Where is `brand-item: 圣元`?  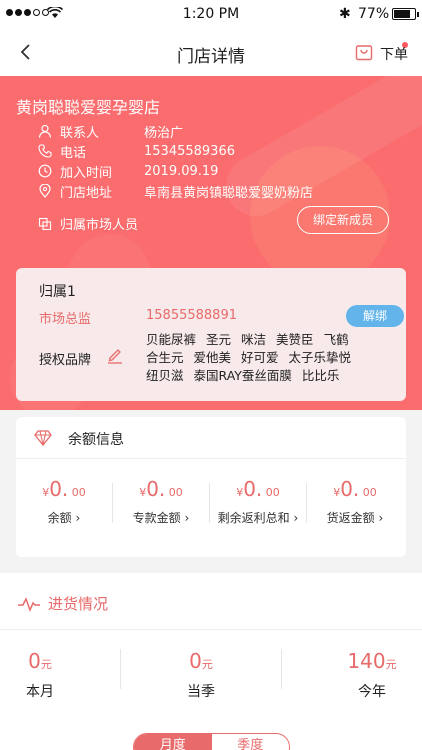 brand-item: 圣元 is located at coordinates (219, 339).